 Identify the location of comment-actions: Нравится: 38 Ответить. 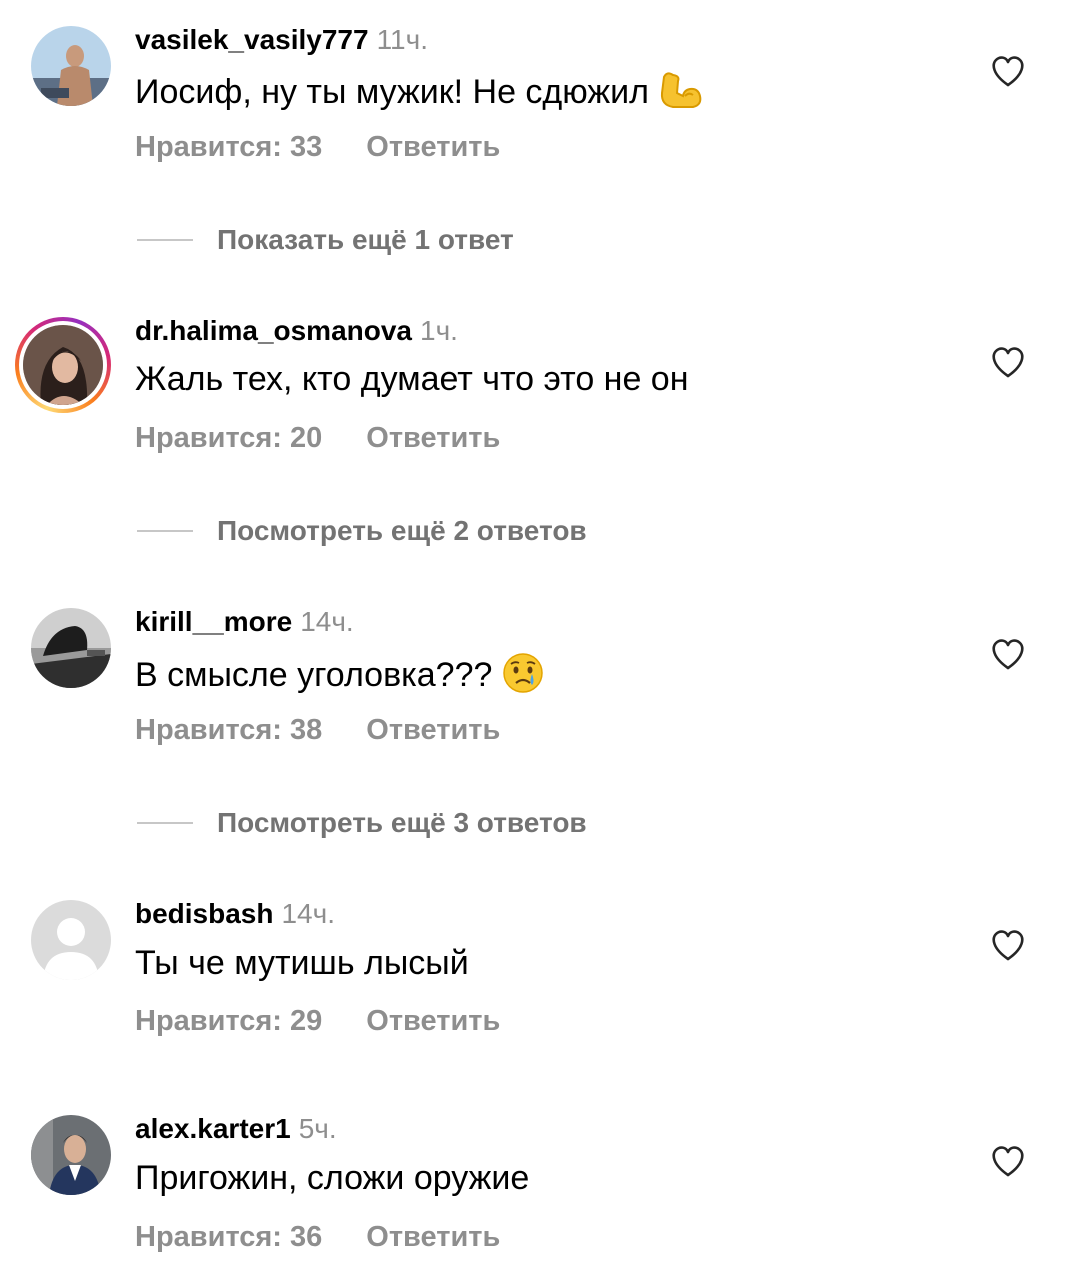
(317, 730).